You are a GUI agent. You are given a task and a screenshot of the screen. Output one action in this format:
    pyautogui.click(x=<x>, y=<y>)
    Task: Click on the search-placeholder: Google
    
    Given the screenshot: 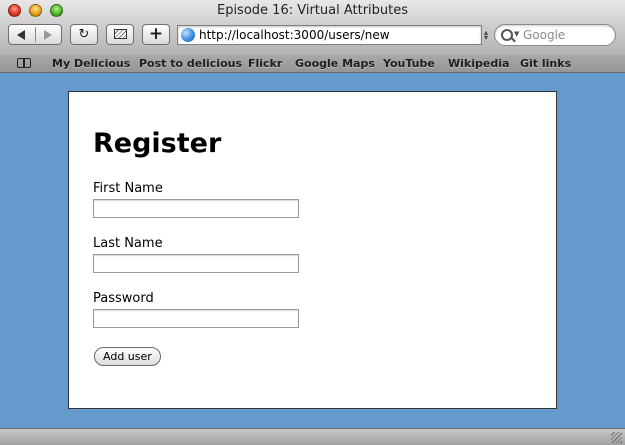 What is the action you would take?
    pyautogui.click(x=544, y=35)
    